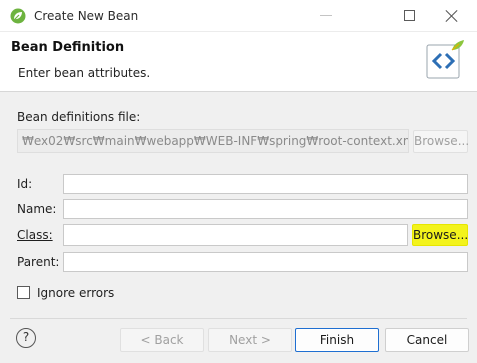 The height and width of the screenshot is (363, 477). What do you see at coordinates (86, 16) in the screenshot?
I see `window-title: Create New Bean` at bounding box center [86, 16].